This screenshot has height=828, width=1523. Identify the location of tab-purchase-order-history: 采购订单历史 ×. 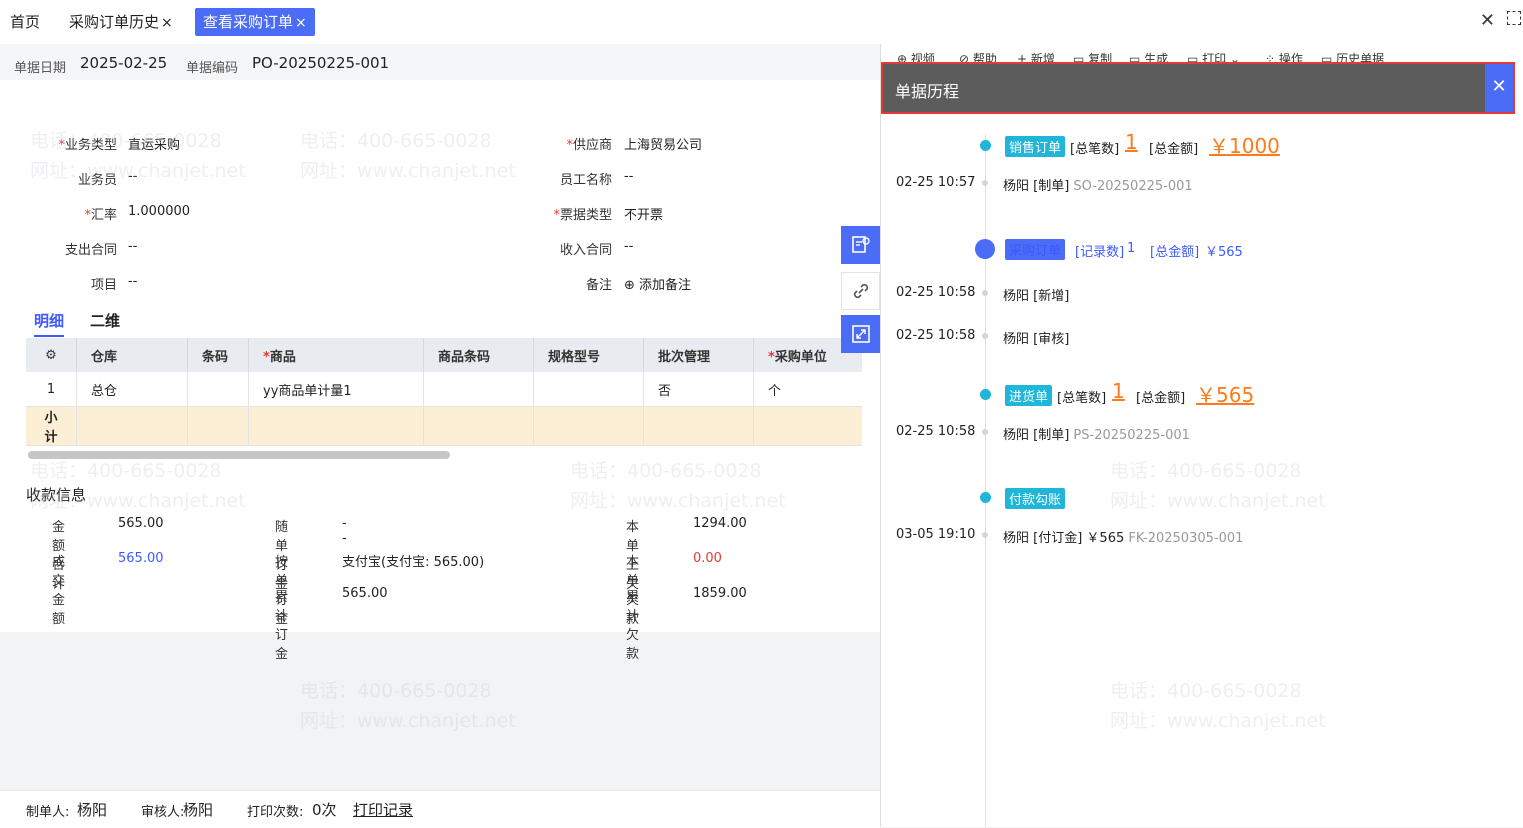
(121, 22).